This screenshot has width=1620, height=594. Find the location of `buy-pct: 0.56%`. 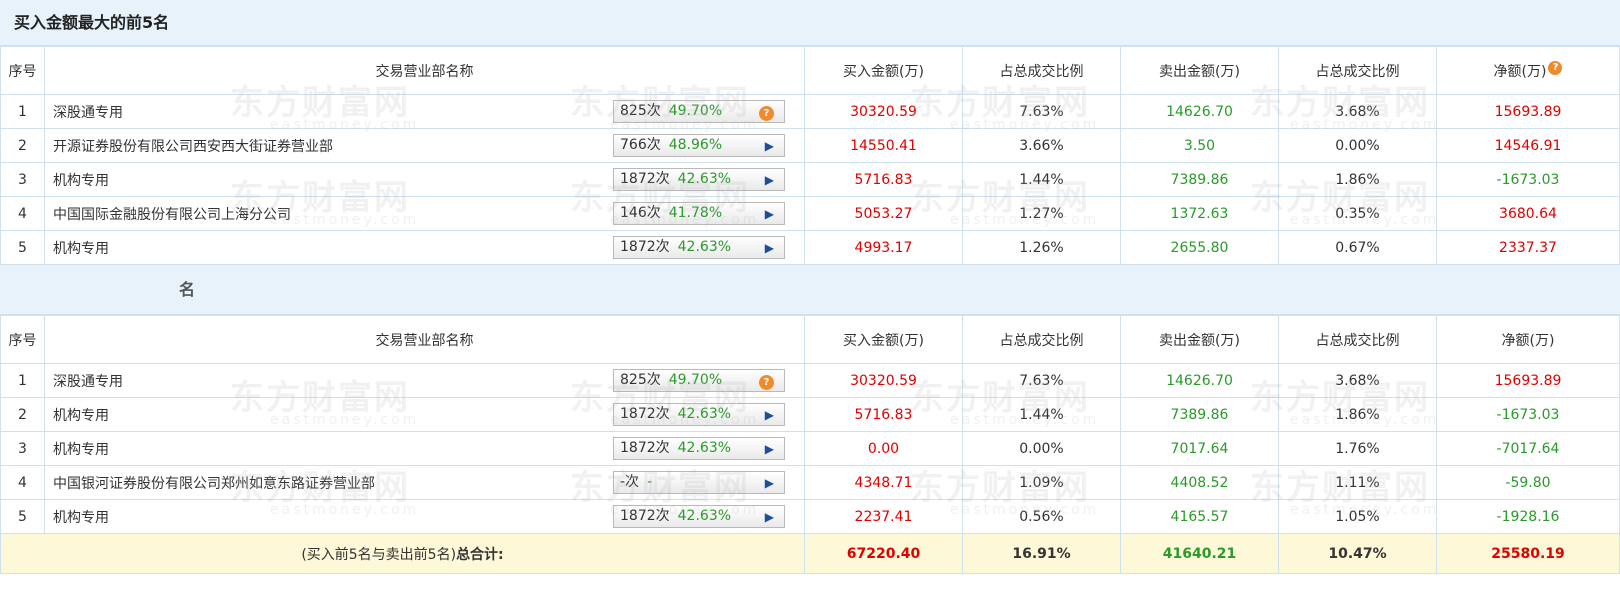

buy-pct: 0.56% is located at coordinates (1041, 516).